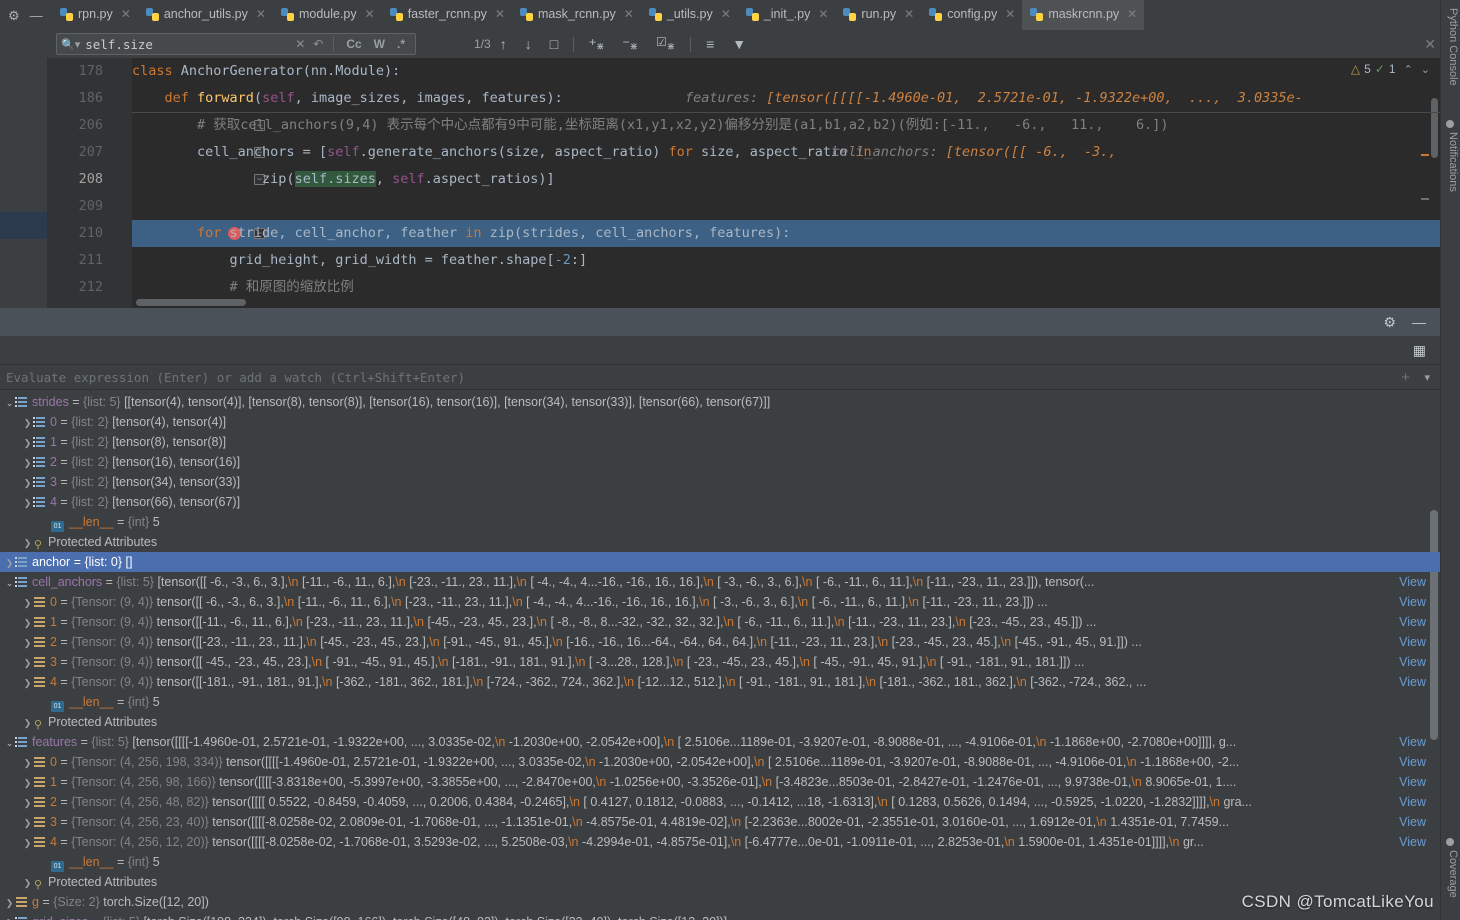  I want to click on variable-row: ❯ 1 = {list: 2} [tensor(8), tensor(8)], so click(720, 442).